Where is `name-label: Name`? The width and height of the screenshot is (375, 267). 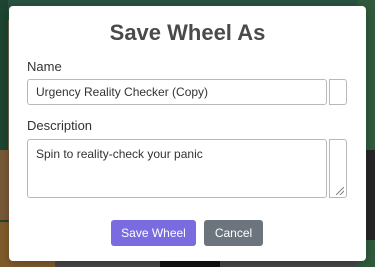 name-label: Name is located at coordinates (44, 66).